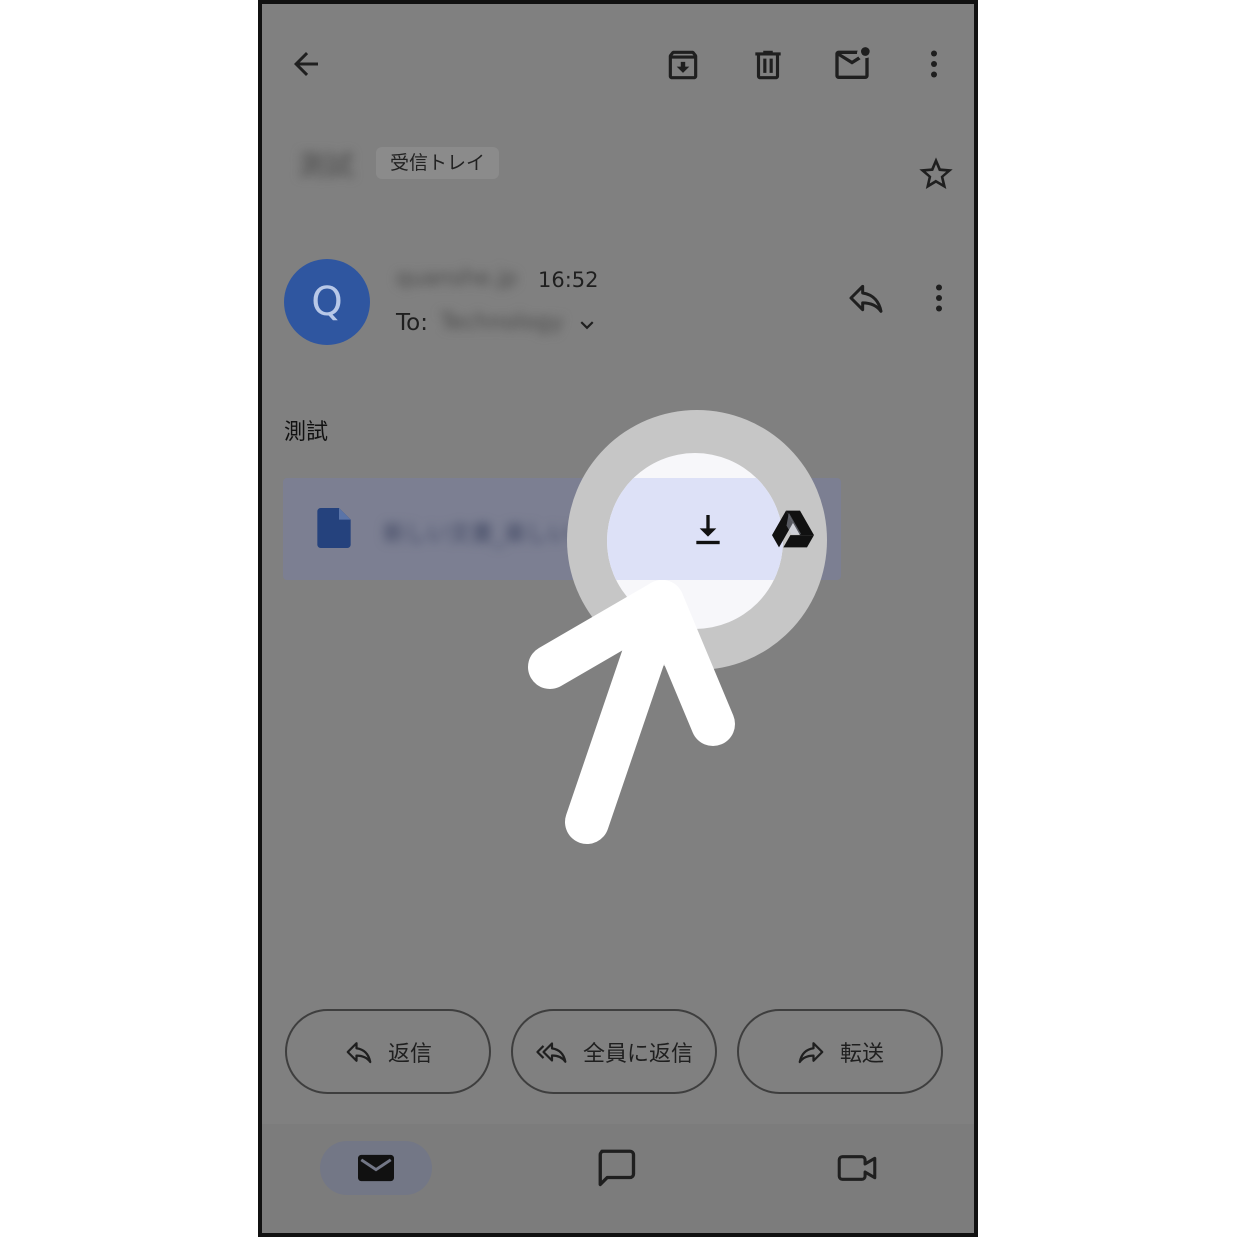 The height and width of the screenshot is (1237, 1236). What do you see at coordinates (334, 528) in the screenshot?
I see `document-icon` at bounding box center [334, 528].